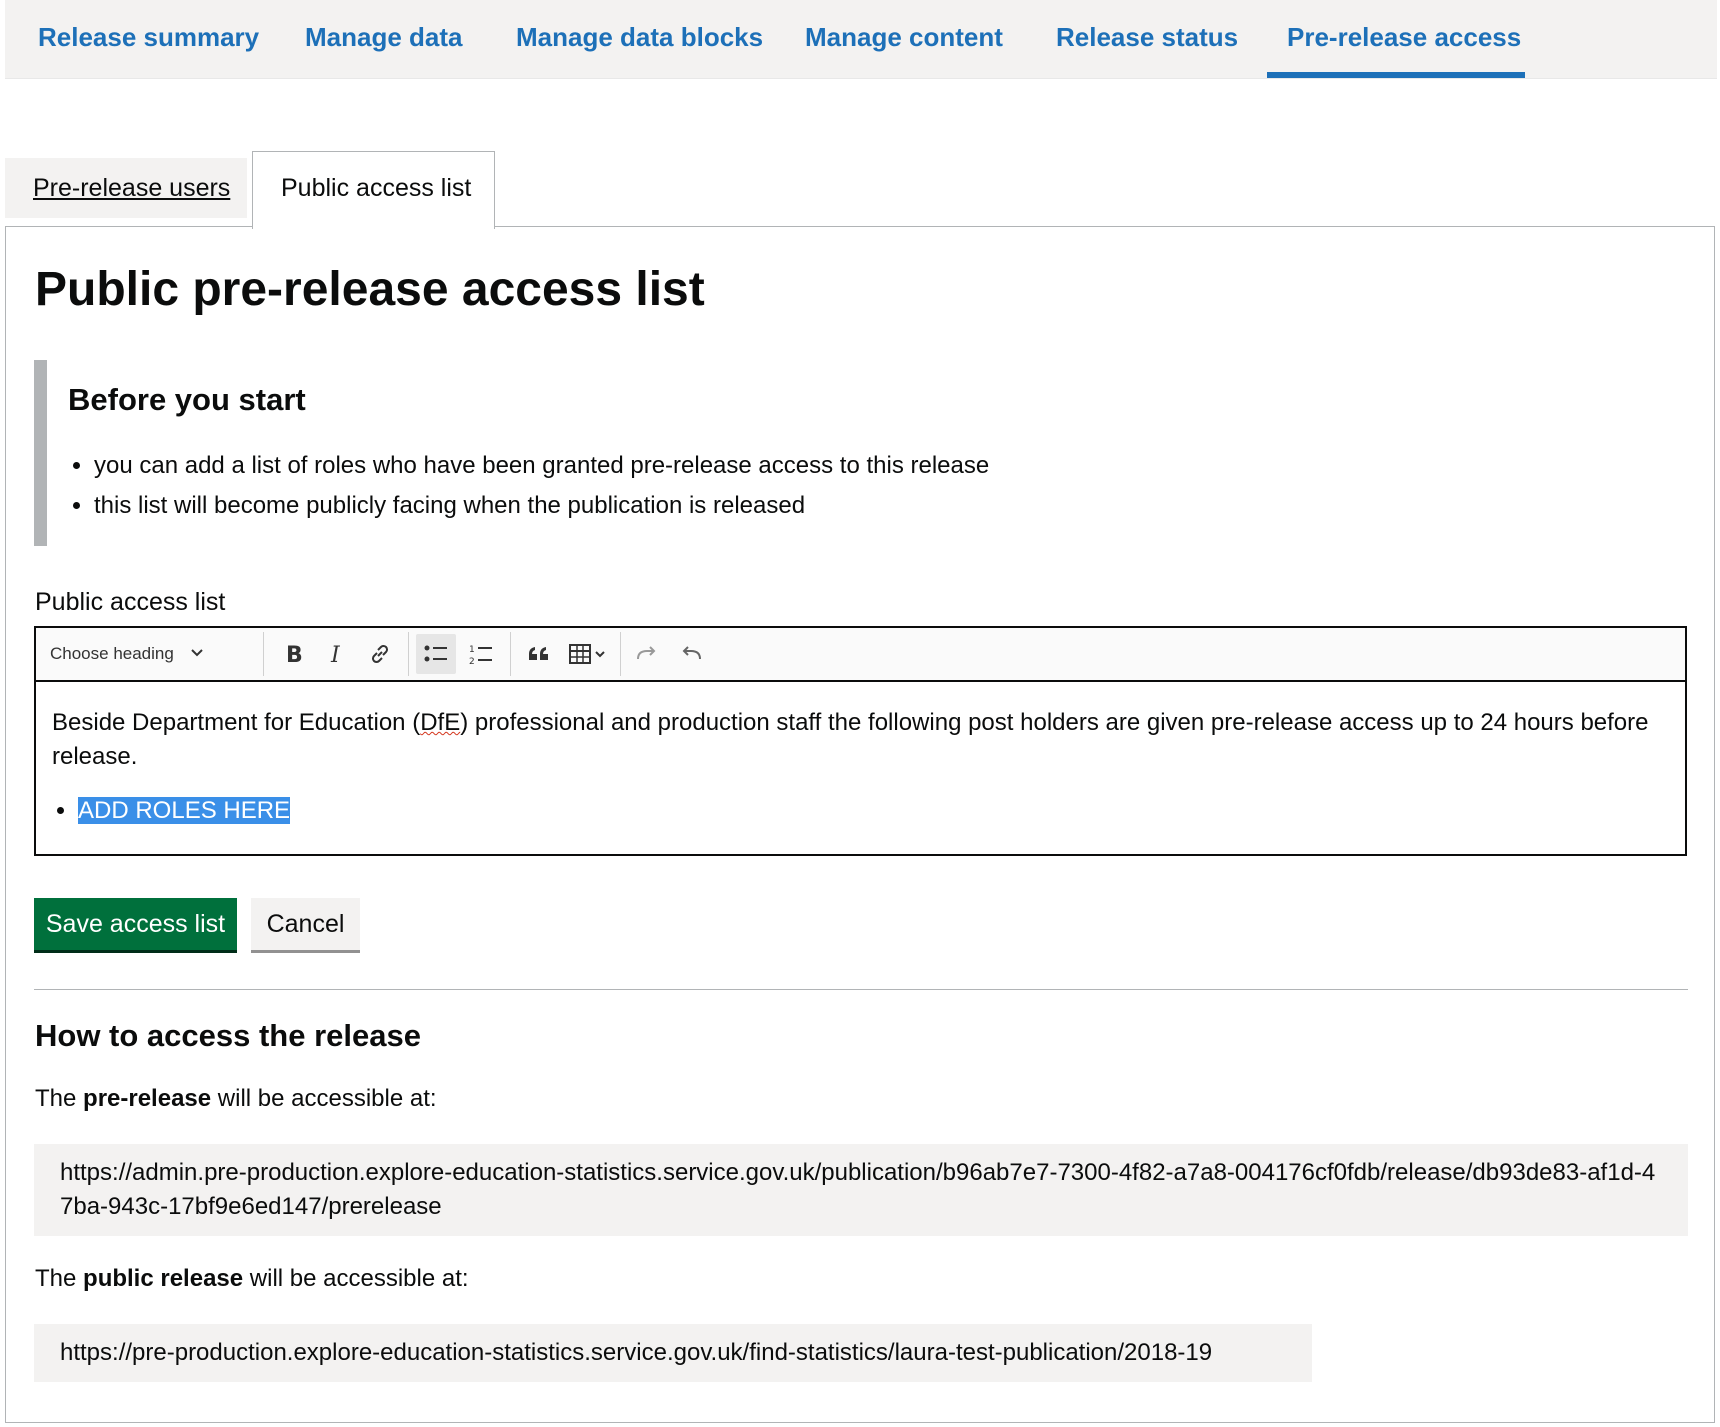  What do you see at coordinates (873, 811) in the screenshot?
I see `editor-list-item: ADD ROLES HERE` at bounding box center [873, 811].